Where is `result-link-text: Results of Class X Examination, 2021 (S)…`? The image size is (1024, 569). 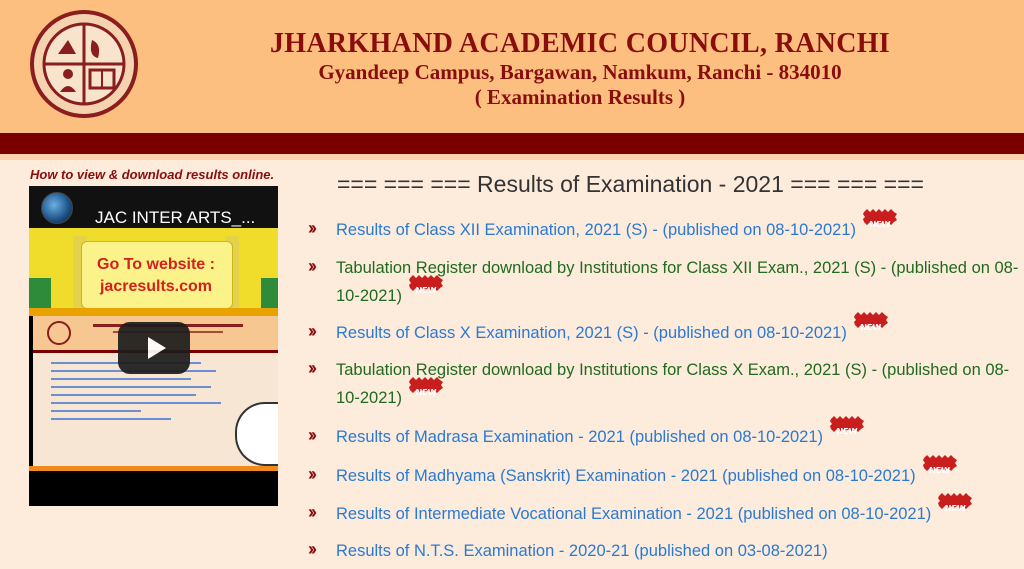 result-link-text: Results of Class X Examination, 2021 (S)… is located at coordinates (591, 333).